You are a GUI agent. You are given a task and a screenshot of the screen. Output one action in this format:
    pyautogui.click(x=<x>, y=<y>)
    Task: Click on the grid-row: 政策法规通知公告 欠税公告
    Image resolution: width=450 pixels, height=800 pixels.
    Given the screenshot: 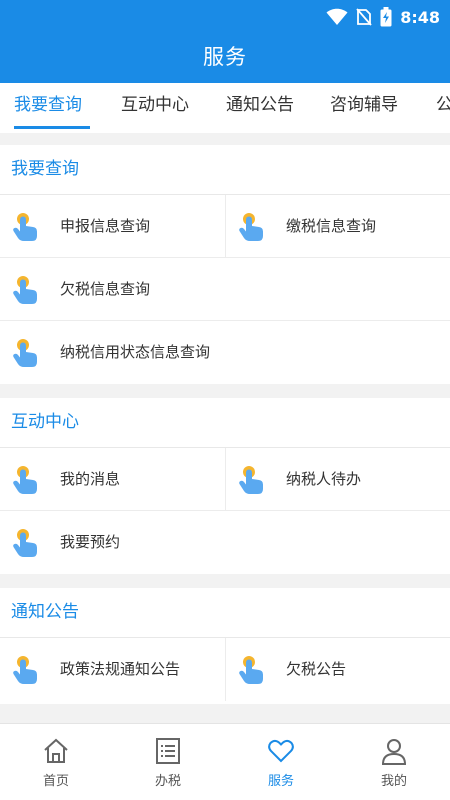 What is the action you would take?
    pyautogui.click(x=225, y=669)
    